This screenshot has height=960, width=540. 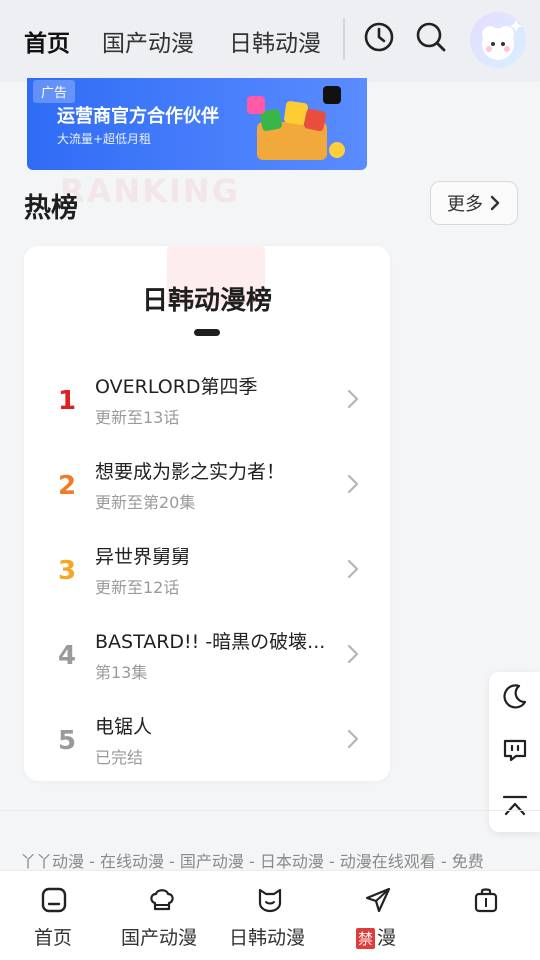 I want to click on bottom-tab-domestic: 国产动漫, so click(x=162, y=915).